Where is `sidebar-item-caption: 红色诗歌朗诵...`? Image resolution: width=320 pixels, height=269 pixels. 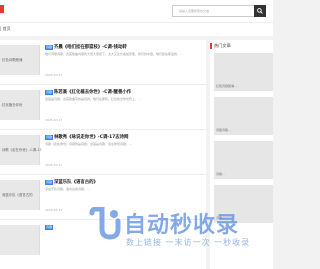 sidebar-item-caption: 红色诗歌朗诵... is located at coordinates (226, 86).